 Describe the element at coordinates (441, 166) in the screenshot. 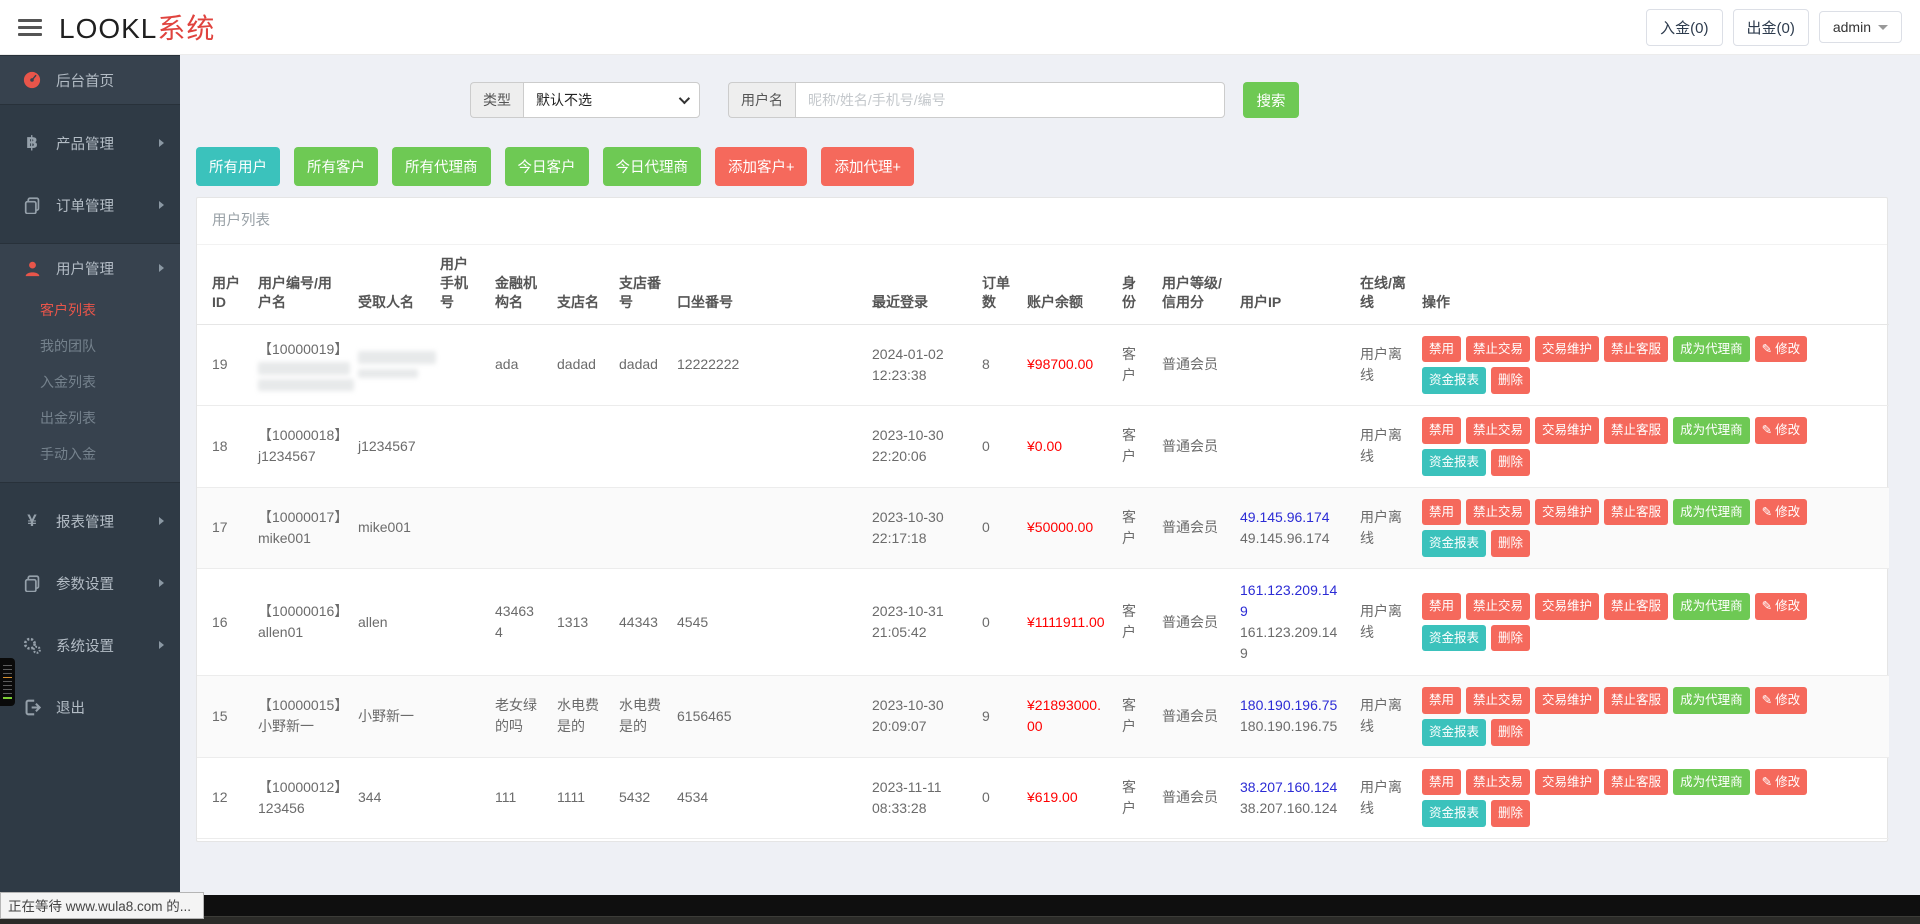

I see `quick-button: 所有代理商` at that location.